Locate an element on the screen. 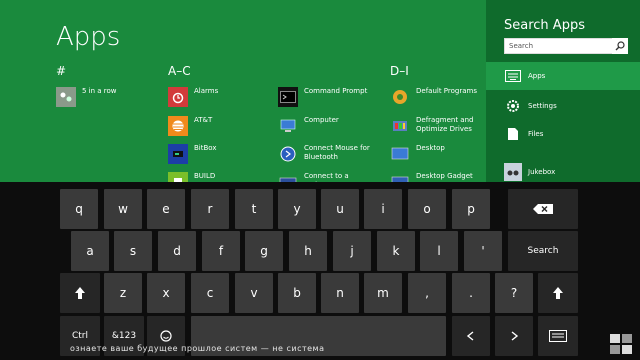 The height and width of the screenshot is (360, 640). arrow-left-key is located at coordinates (471, 336).